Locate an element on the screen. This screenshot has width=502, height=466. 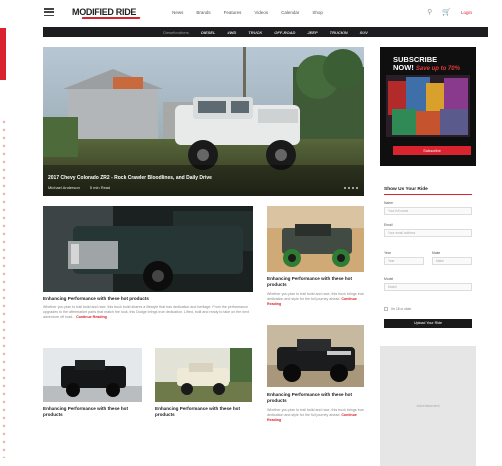
header-actions: ⚲ 🛒 Login is located at coordinates (449, 12).